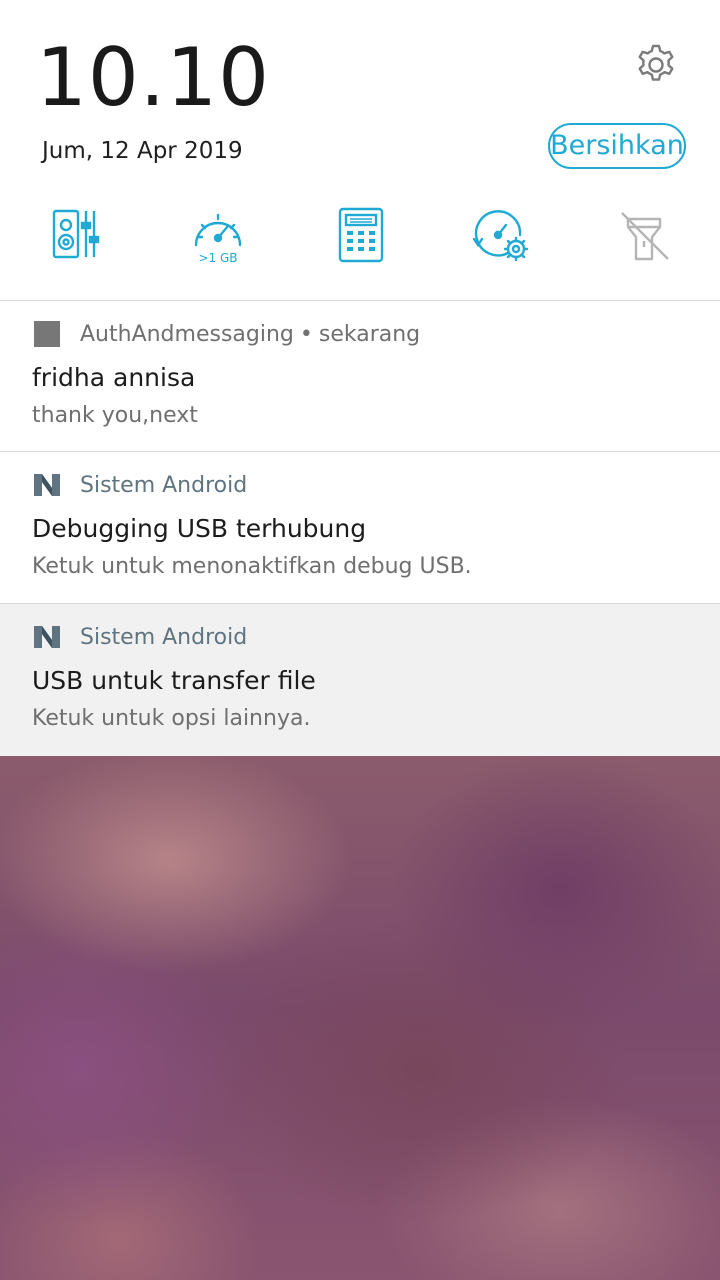  I want to click on flashlight-off-icon, so click(645, 236).